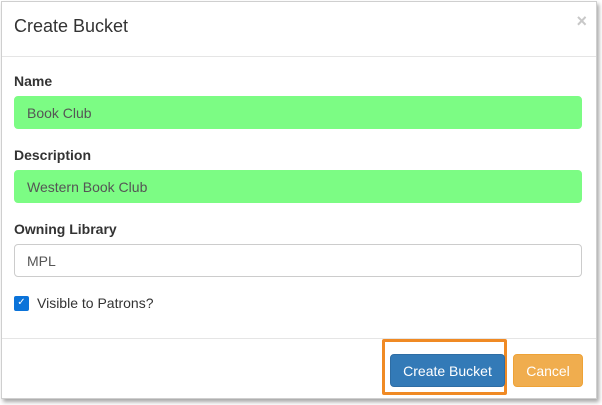 This screenshot has height=405, width=602. What do you see at coordinates (299, 338) in the screenshot?
I see `footer-divider` at bounding box center [299, 338].